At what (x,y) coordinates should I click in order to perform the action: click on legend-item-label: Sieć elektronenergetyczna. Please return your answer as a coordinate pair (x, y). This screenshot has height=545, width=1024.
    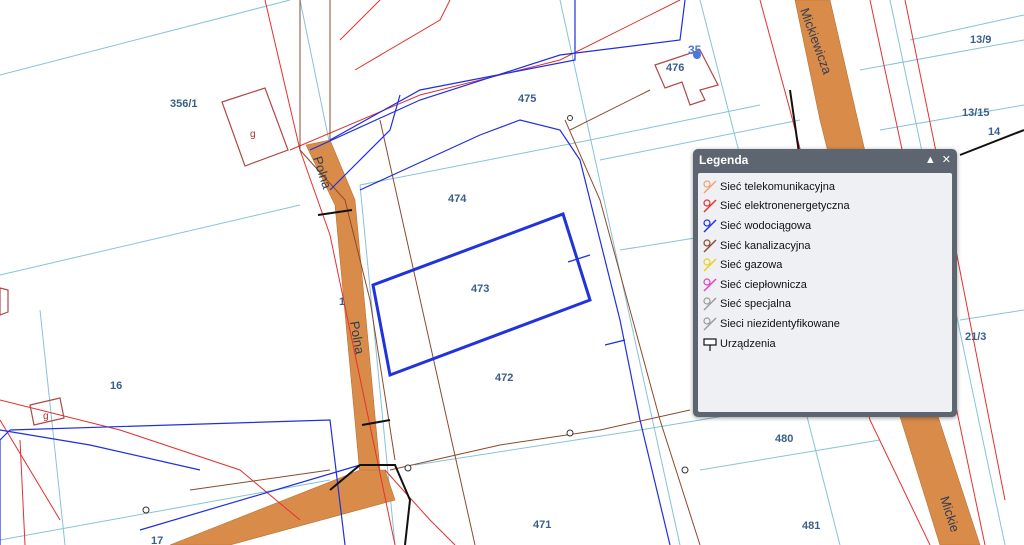
    Looking at the image, I should click on (785, 206).